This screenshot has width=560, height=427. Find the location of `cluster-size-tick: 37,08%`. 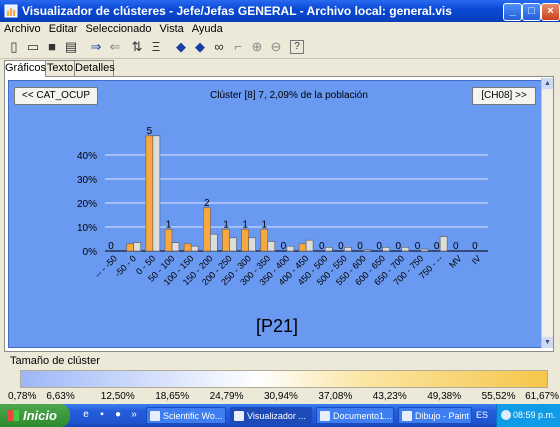

cluster-size-tick: 37,08% is located at coordinates (335, 396).